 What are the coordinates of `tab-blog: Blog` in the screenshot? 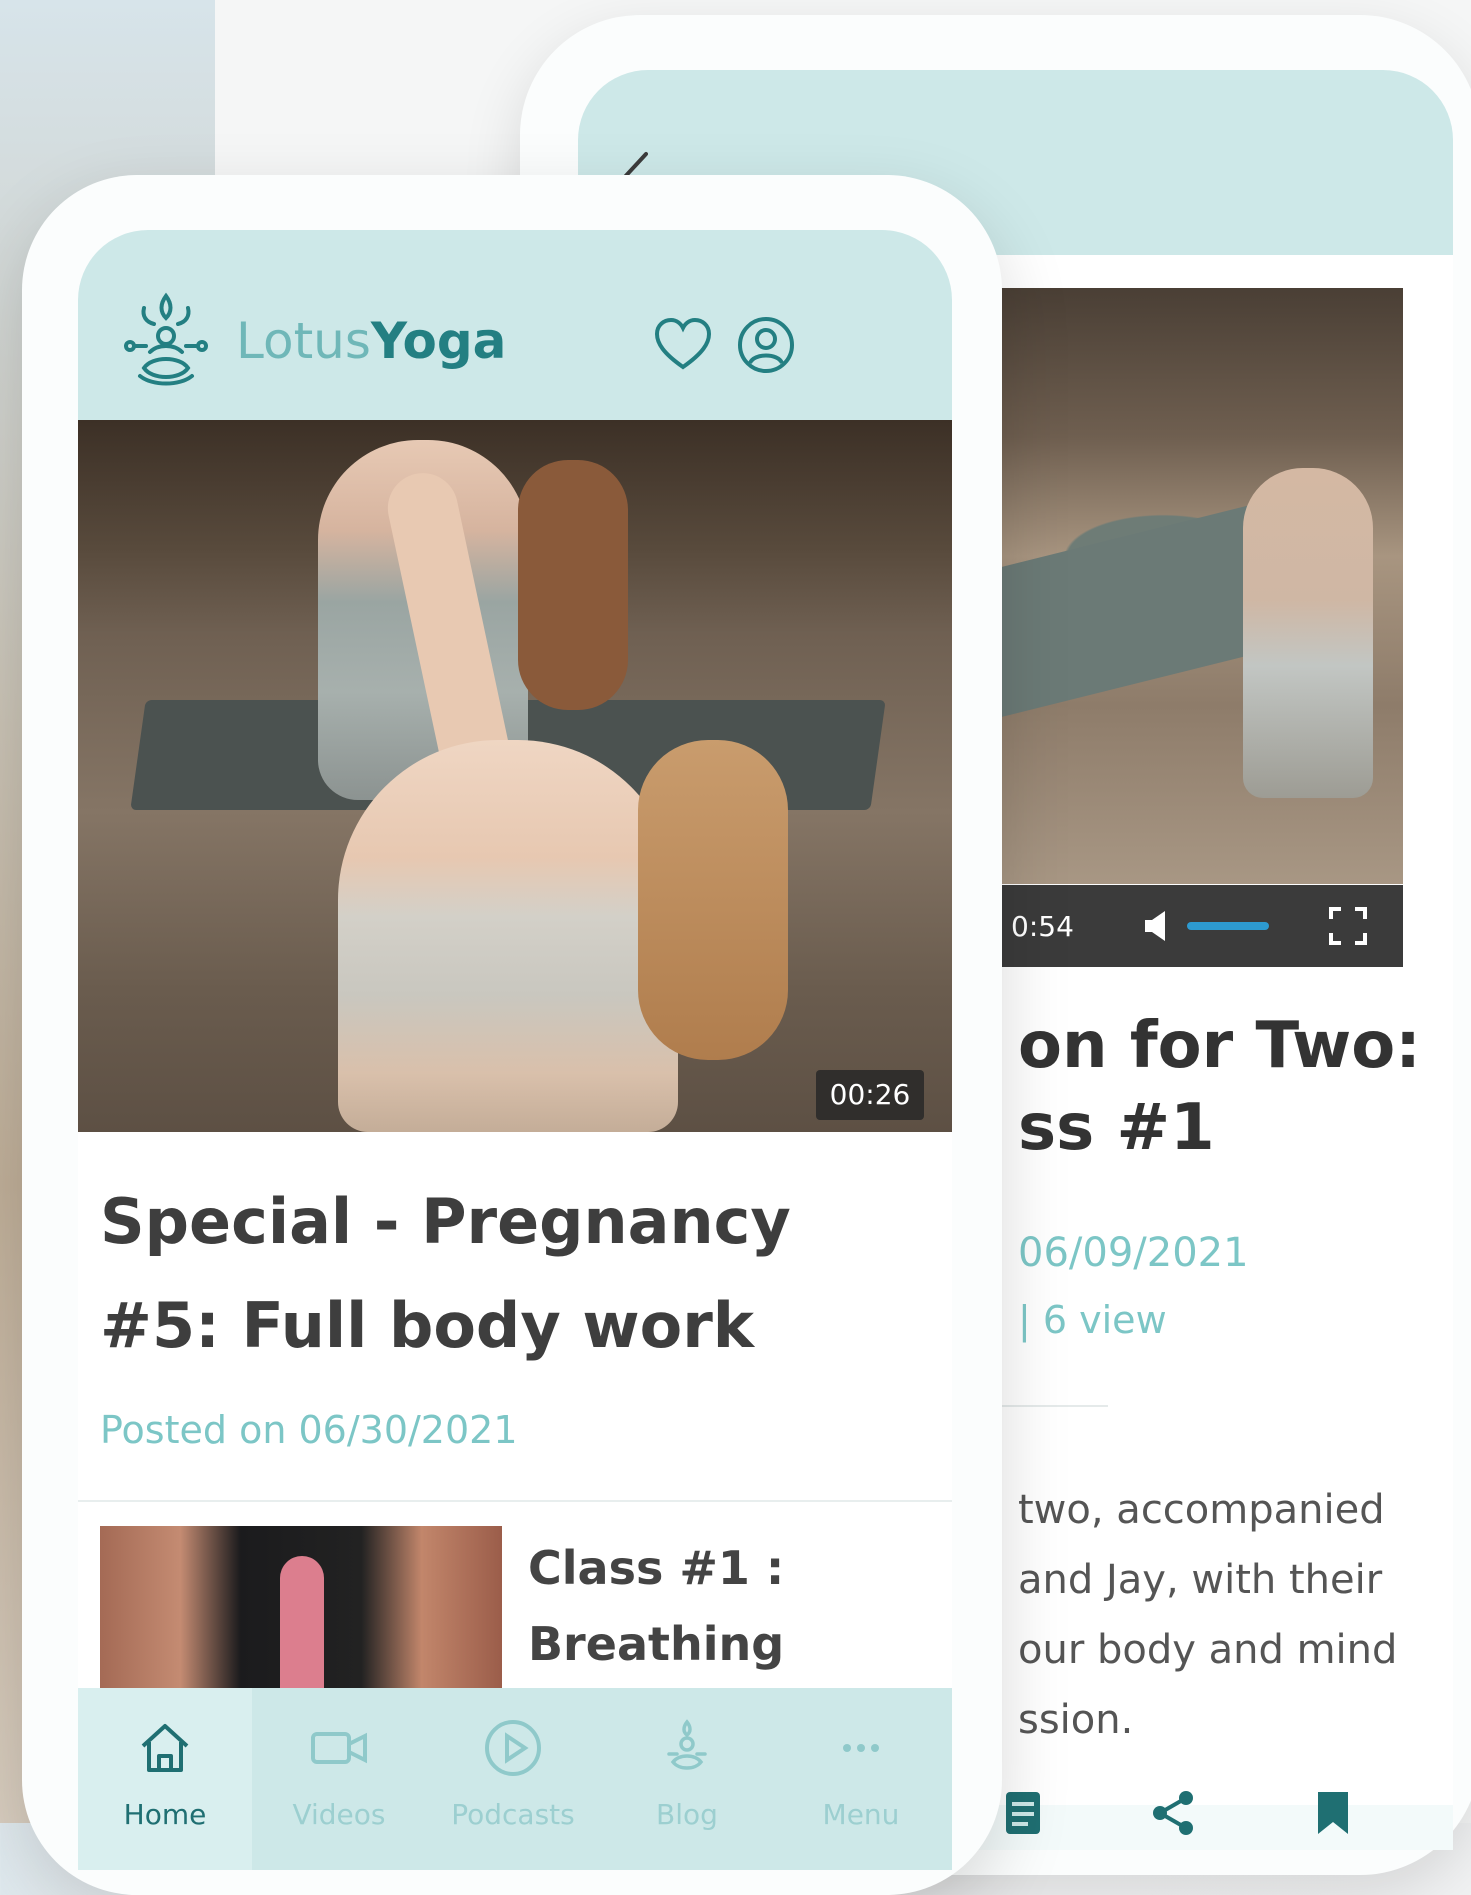 It's located at (687, 1779).